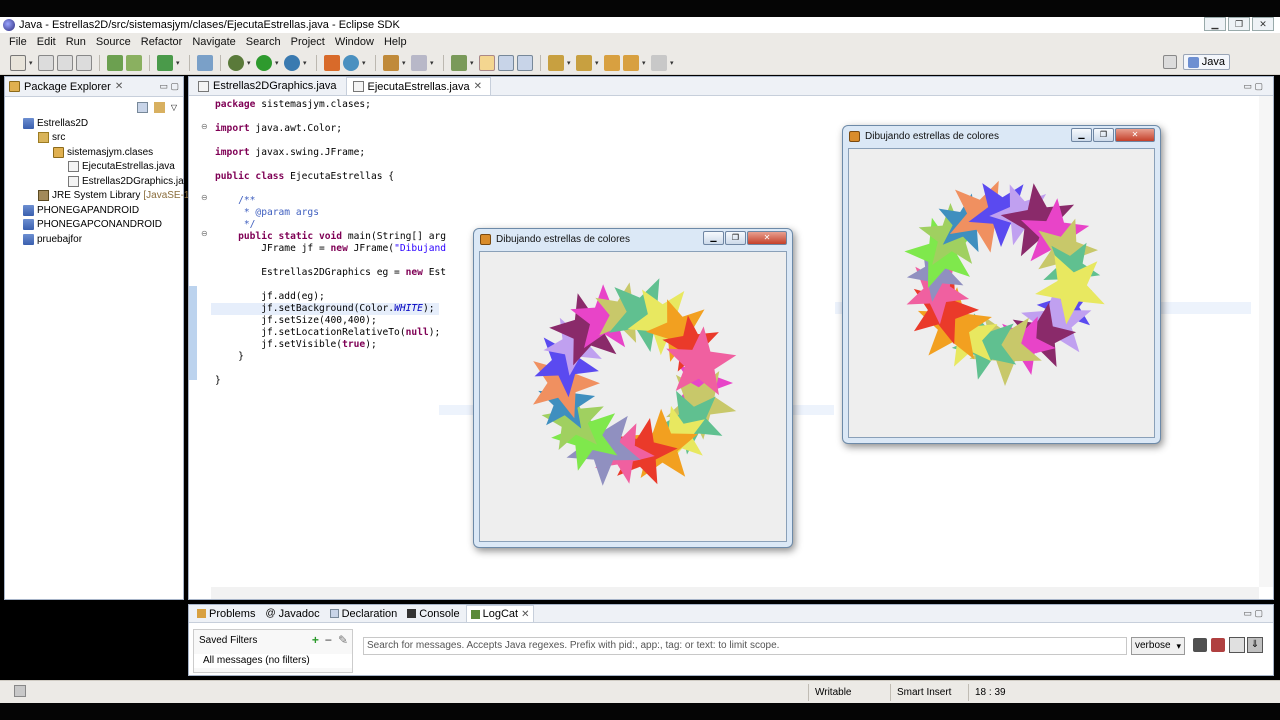 Image resolution: width=1280 pixels, height=720 pixels. What do you see at coordinates (113, 42) in the screenshot?
I see `menu-source: Source` at bounding box center [113, 42].